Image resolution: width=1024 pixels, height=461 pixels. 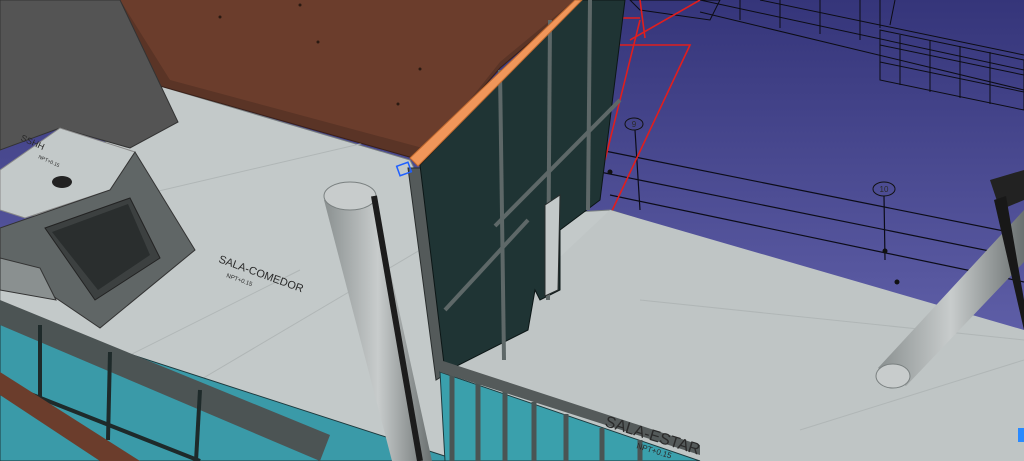 What do you see at coordinates (1021, 435) in the screenshot?
I see `edge-marker` at bounding box center [1021, 435].